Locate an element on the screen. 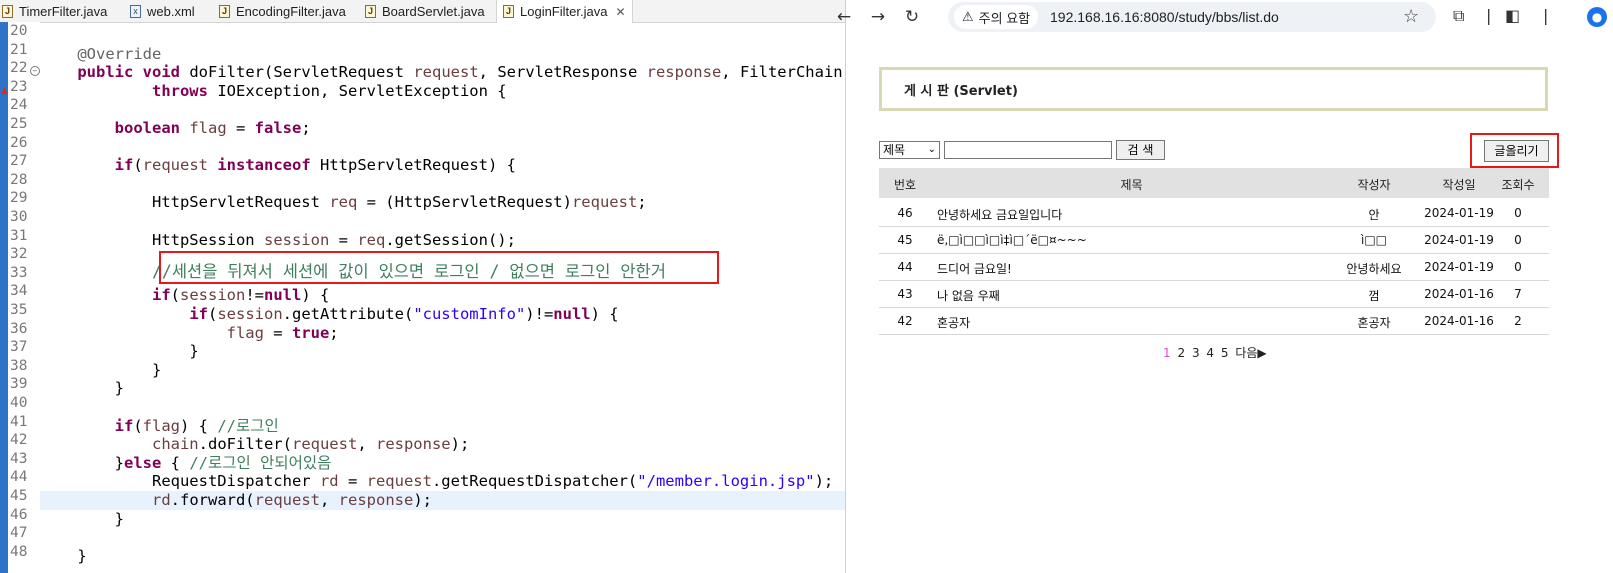 This screenshot has width=1613, height=573. tab-encodingfilter: J EncodingFilter.java is located at coordinates (282, 11).